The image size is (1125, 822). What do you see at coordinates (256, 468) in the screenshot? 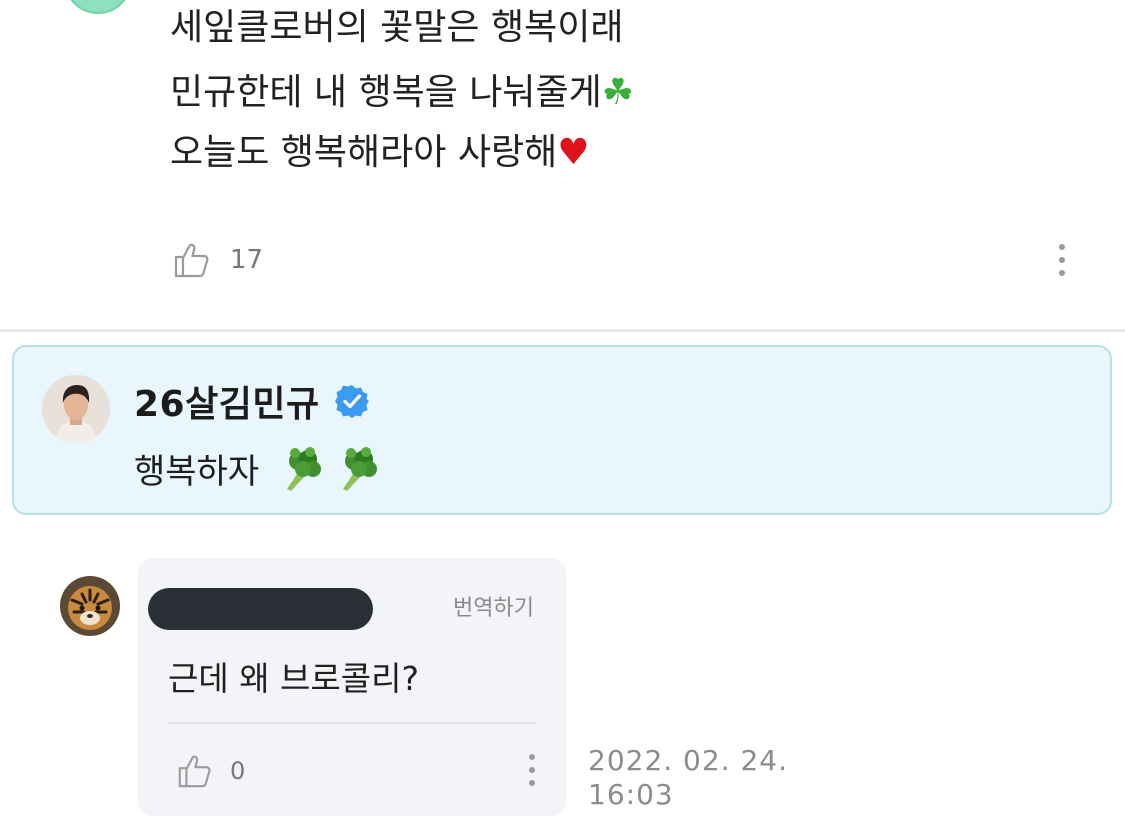
I see `artist-reply-text: 행복하자` at bounding box center [256, 468].